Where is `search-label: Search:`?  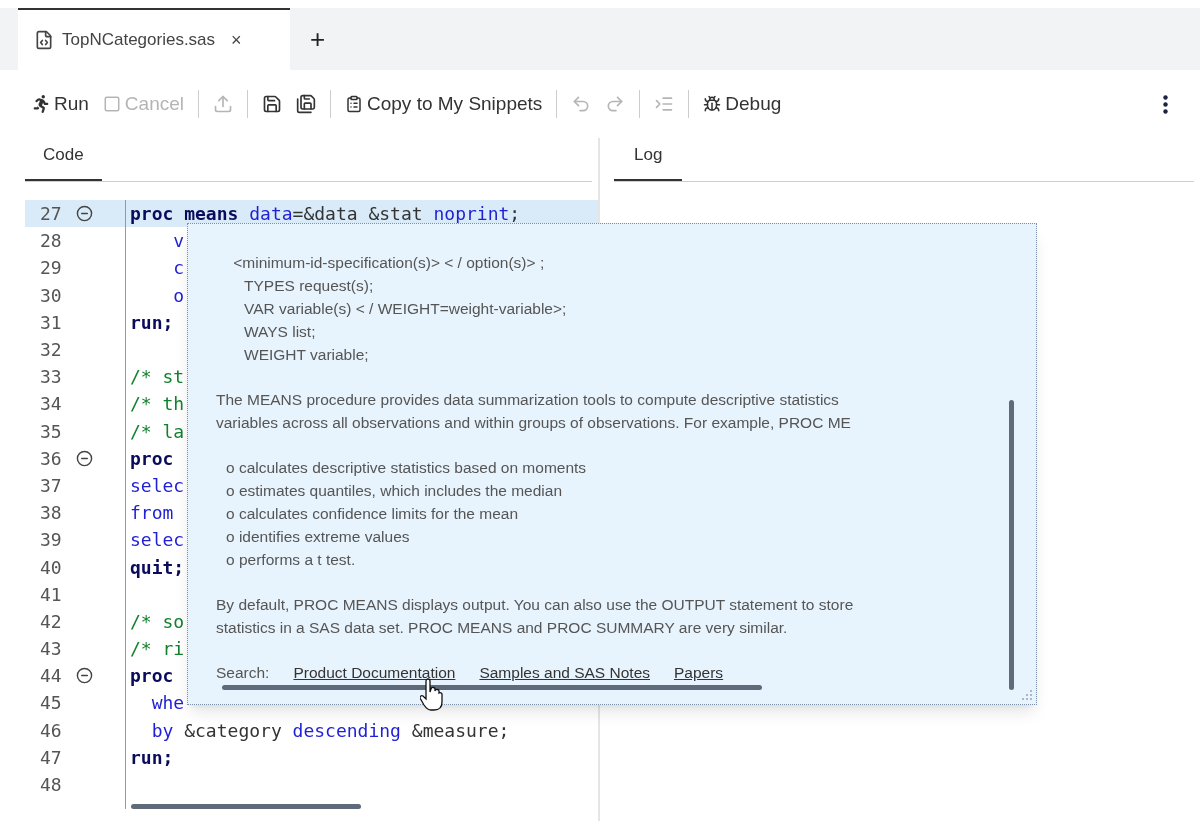
search-label: Search: is located at coordinates (243, 673).